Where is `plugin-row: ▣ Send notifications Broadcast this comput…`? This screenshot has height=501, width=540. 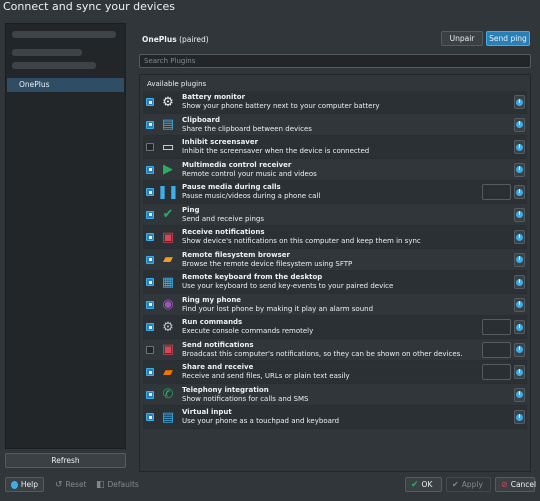 plugin-row: ▣ Send notifications Broadcast this comput… is located at coordinates (335, 349).